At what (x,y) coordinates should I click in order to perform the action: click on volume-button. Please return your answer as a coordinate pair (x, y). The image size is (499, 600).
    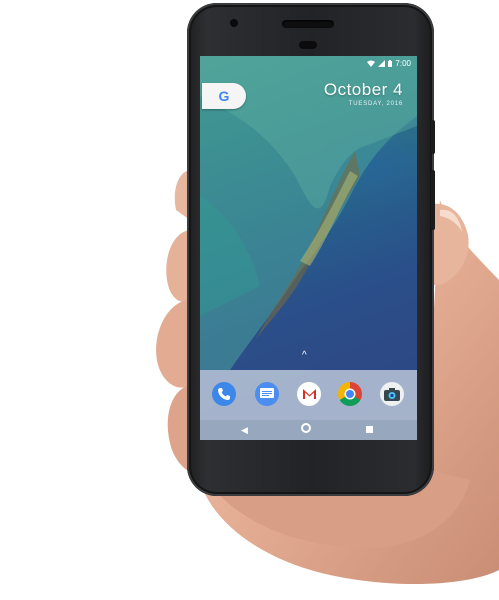
    Looking at the image, I should click on (433, 200).